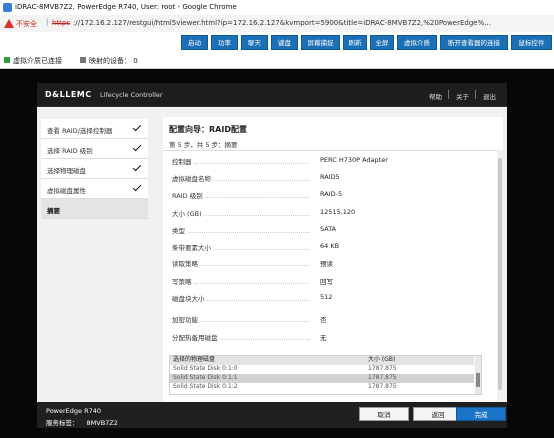 Image resolution: width=554 pixels, height=438 pixels. What do you see at coordinates (326, 282) in the screenshot?
I see `field-value-write-policy: 回写` at bounding box center [326, 282].